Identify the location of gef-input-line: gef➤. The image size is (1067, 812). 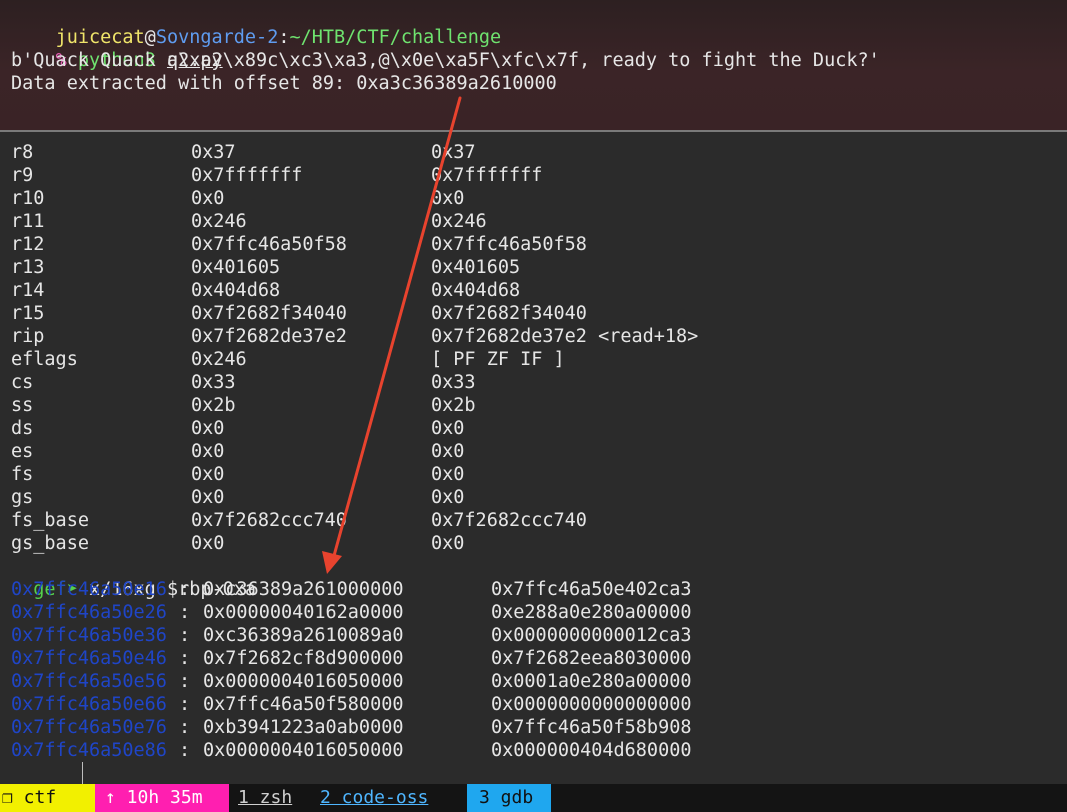
(44, 784).